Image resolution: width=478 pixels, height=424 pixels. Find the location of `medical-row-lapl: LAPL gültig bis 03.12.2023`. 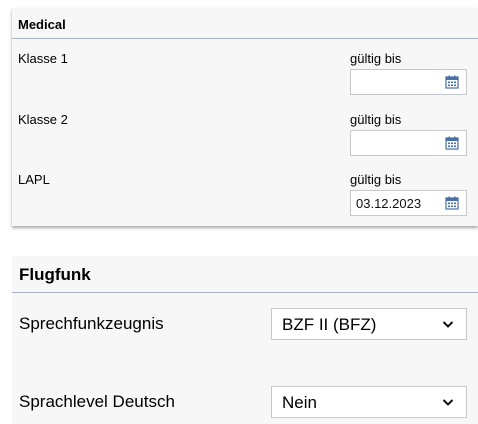

medical-row-lapl: LAPL gültig bis 03.12.2023 is located at coordinates (245, 202).